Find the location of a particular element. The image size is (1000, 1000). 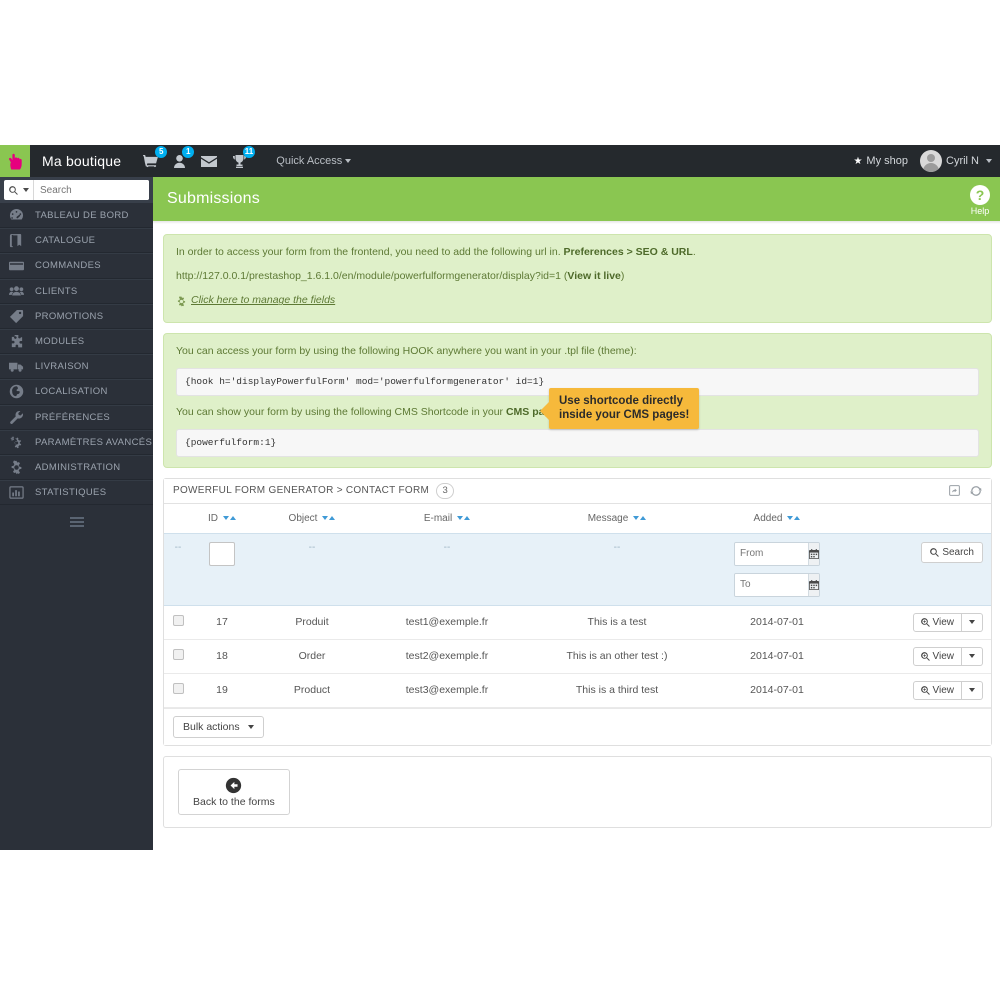

col-message: Message is located at coordinates (617, 518).